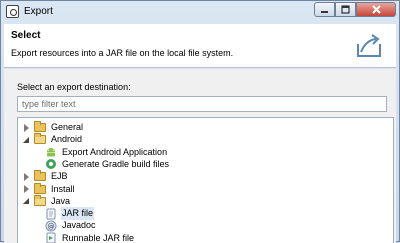 The image size is (400, 243). What do you see at coordinates (78, 214) in the screenshot?
I see `tree-item-label: JAR file` at bounding box center [78, 214].